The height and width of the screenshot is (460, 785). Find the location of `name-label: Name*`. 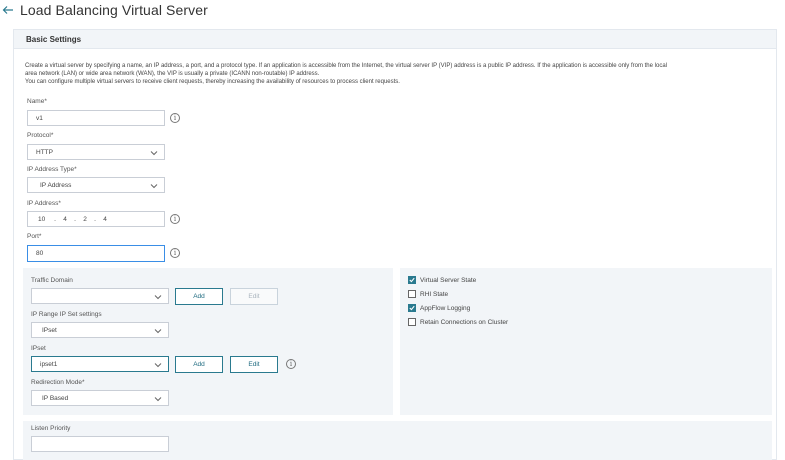

name-label: Name* is located at coordinates (37, 101).